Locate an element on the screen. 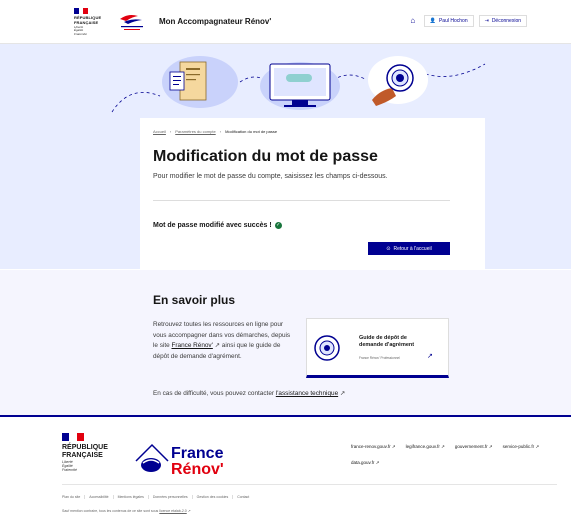 The height and width of the screenshot is (521, 571). footer-link-personal-data: Données personnelles is located at coordinates (171, 497).